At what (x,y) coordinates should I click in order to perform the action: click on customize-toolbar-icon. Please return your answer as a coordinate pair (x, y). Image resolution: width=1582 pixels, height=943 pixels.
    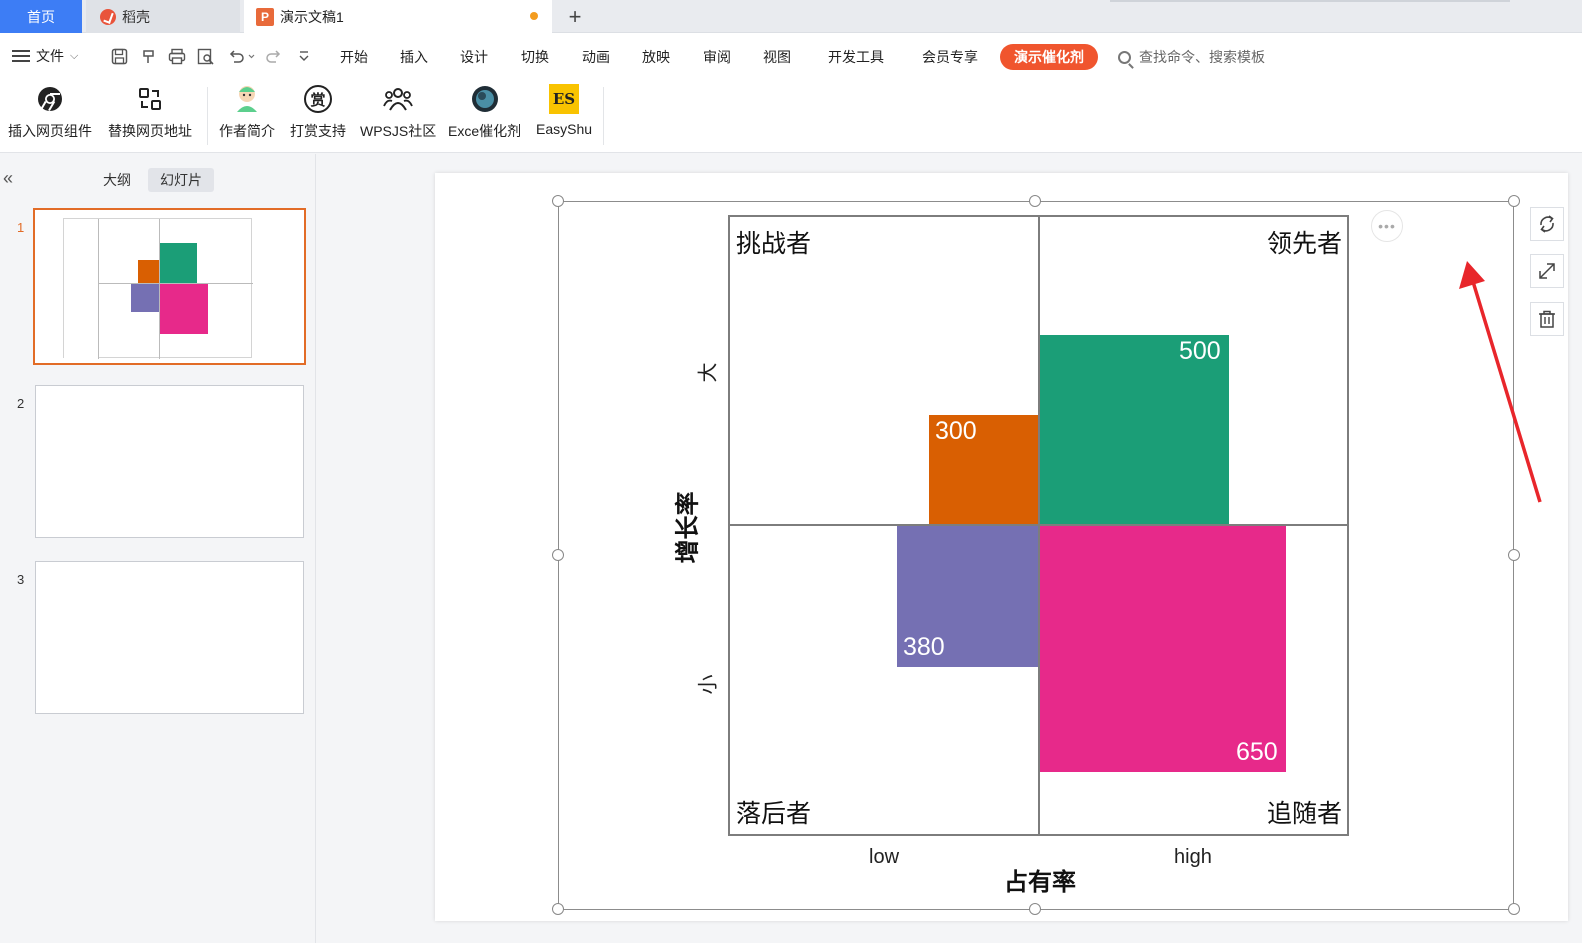
    Looking at the image, I should click on (304, 56).